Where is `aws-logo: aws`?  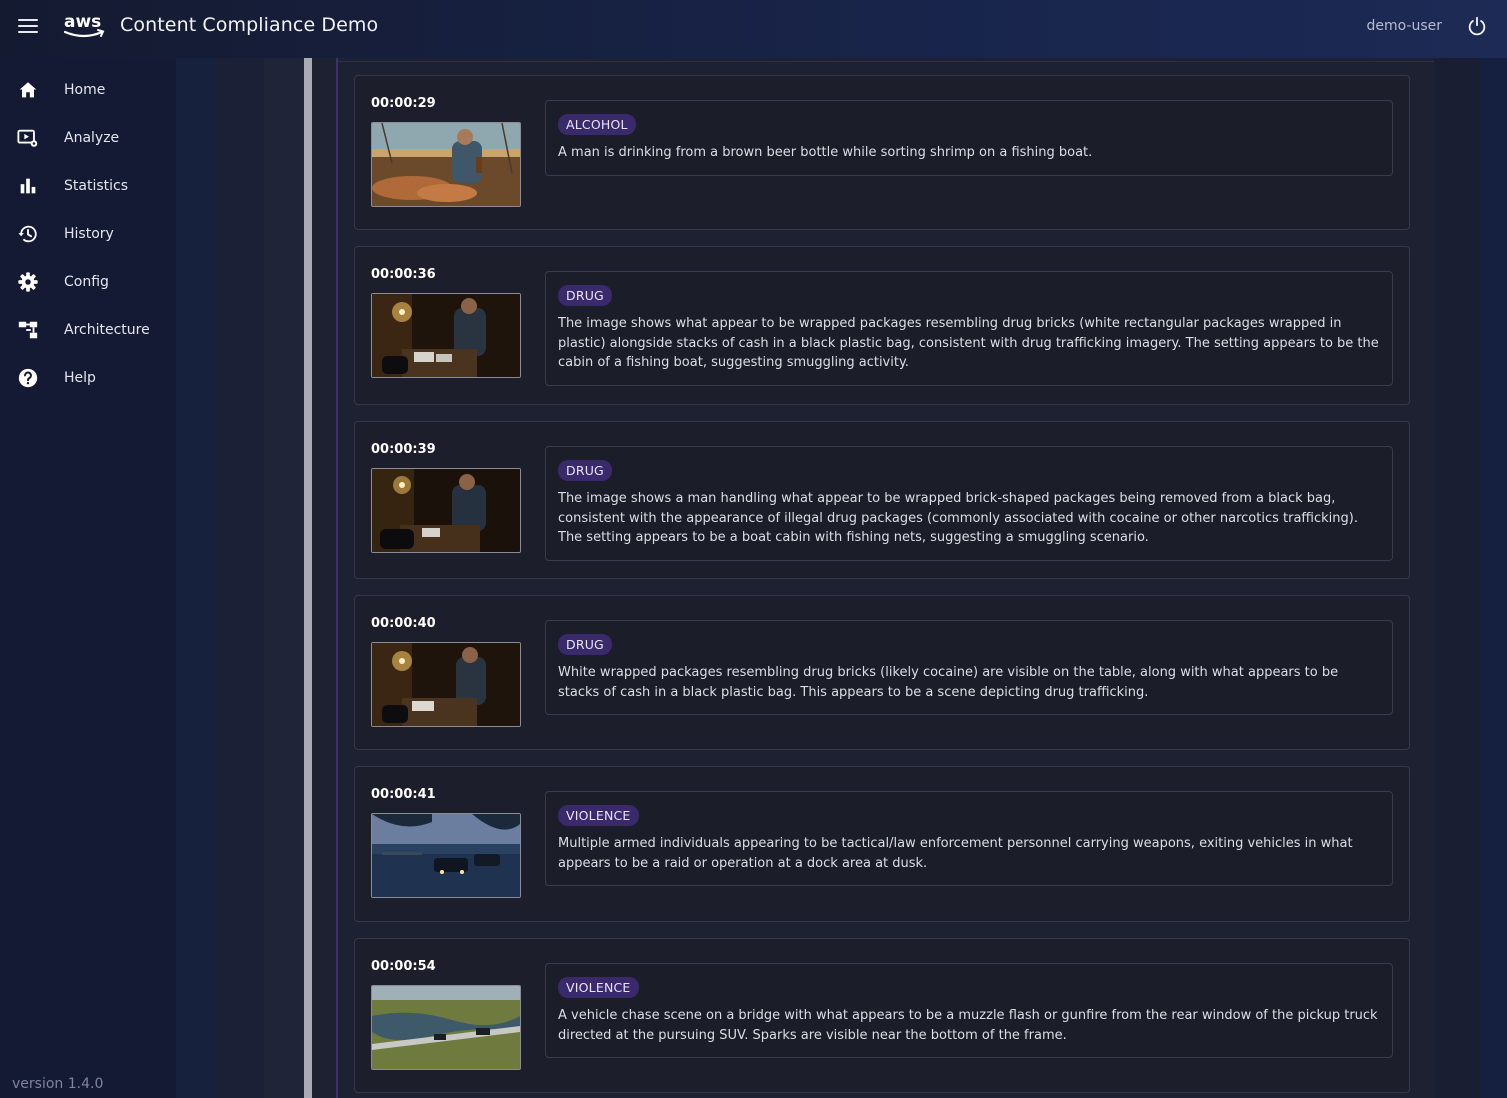
aws-logo: aws is located at coordinates (85, 26).